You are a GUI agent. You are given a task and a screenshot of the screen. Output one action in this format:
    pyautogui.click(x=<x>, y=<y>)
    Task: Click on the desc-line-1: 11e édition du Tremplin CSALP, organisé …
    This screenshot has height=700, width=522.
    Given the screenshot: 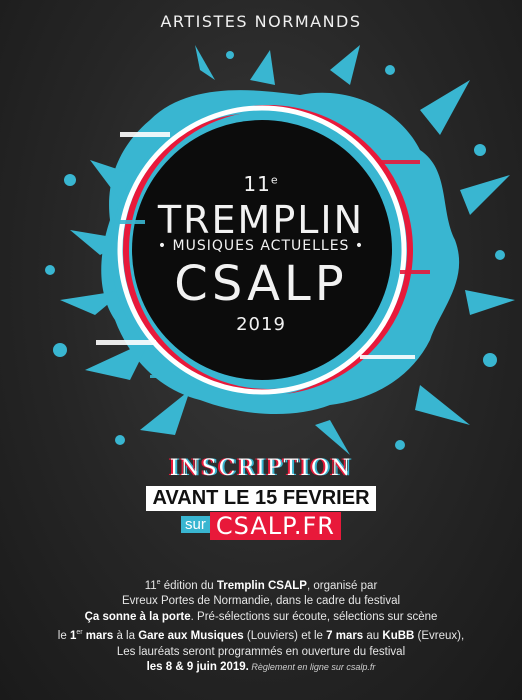 What is the action you would take?
    pyautogui.click(x=261, y=585)
    